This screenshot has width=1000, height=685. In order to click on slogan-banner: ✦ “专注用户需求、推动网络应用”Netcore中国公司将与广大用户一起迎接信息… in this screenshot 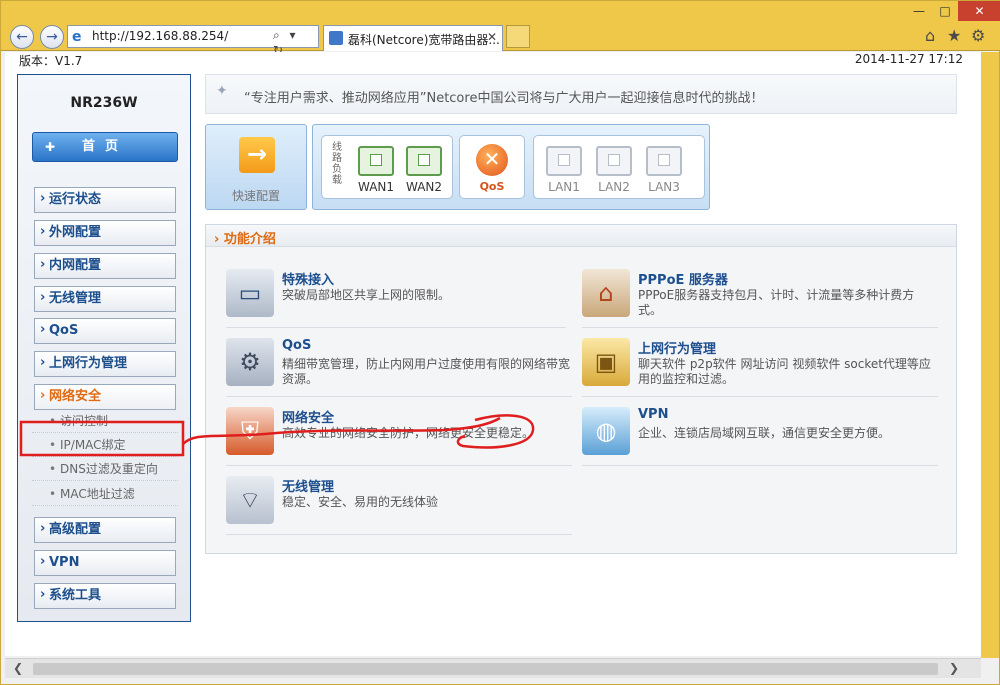, I will do `click(581, 94)`.